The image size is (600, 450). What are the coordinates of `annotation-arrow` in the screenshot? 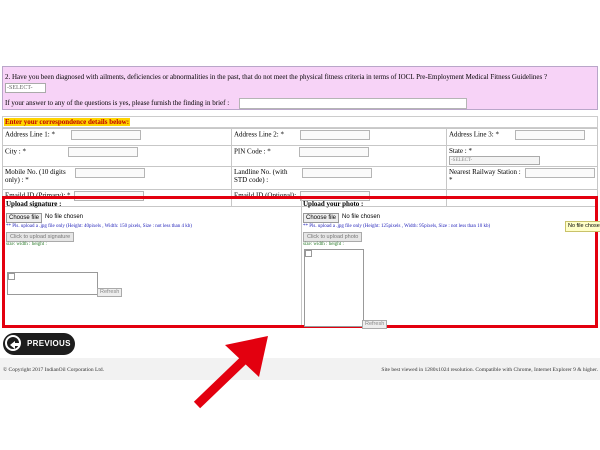 It's located at (230, 372).